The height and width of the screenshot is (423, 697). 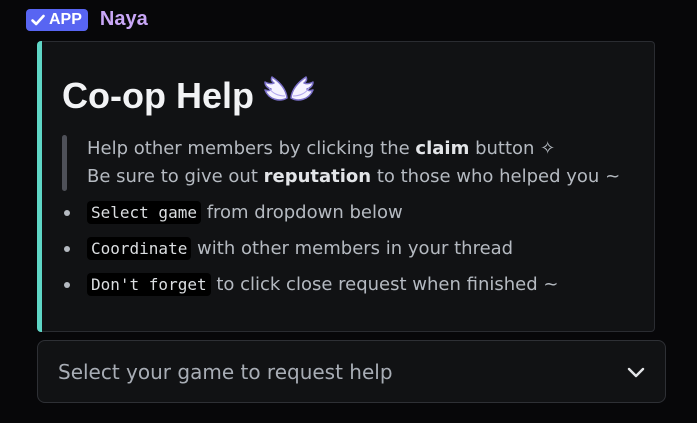 I want to click on quote-line-2-end: to those who helped you ~, so click(x=496, y=176).